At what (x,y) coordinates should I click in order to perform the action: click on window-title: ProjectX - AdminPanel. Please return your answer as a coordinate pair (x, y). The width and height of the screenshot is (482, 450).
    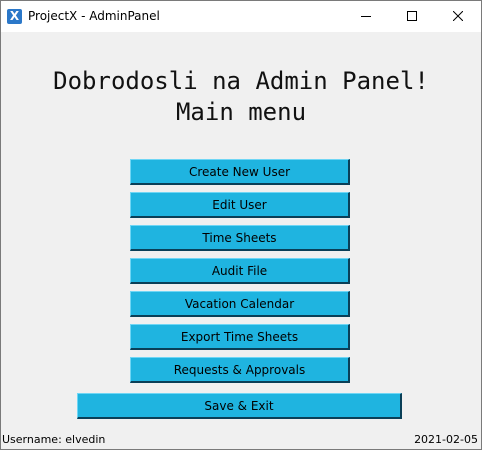
    Looking at the image, I should click on (94, 16).